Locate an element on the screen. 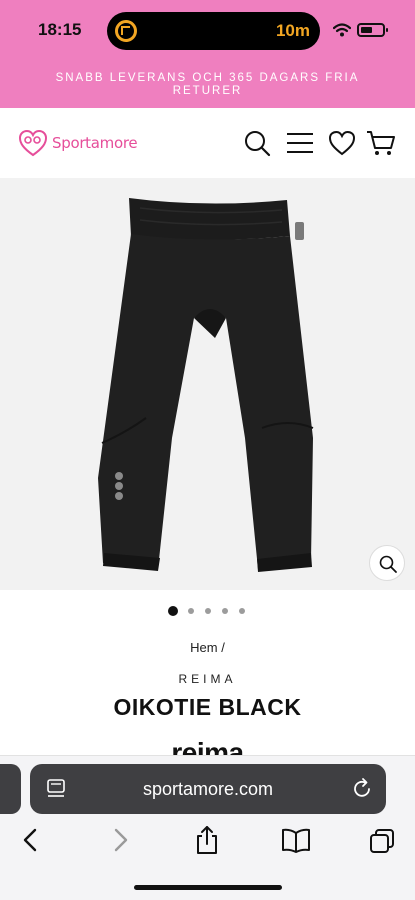 The height and width of the screenshot is (900, 415). cart-icon is located at coordinates (381, 143).